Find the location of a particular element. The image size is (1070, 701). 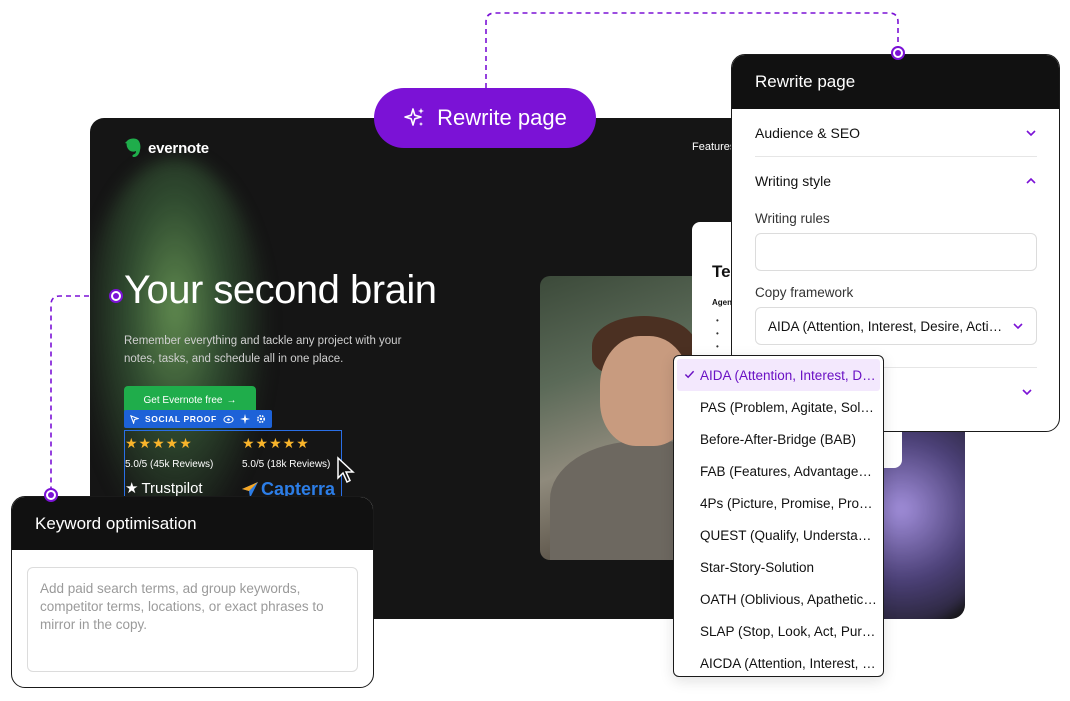

social-proof-label: SOCIAL PROOF is located at coordinates (181, 419).